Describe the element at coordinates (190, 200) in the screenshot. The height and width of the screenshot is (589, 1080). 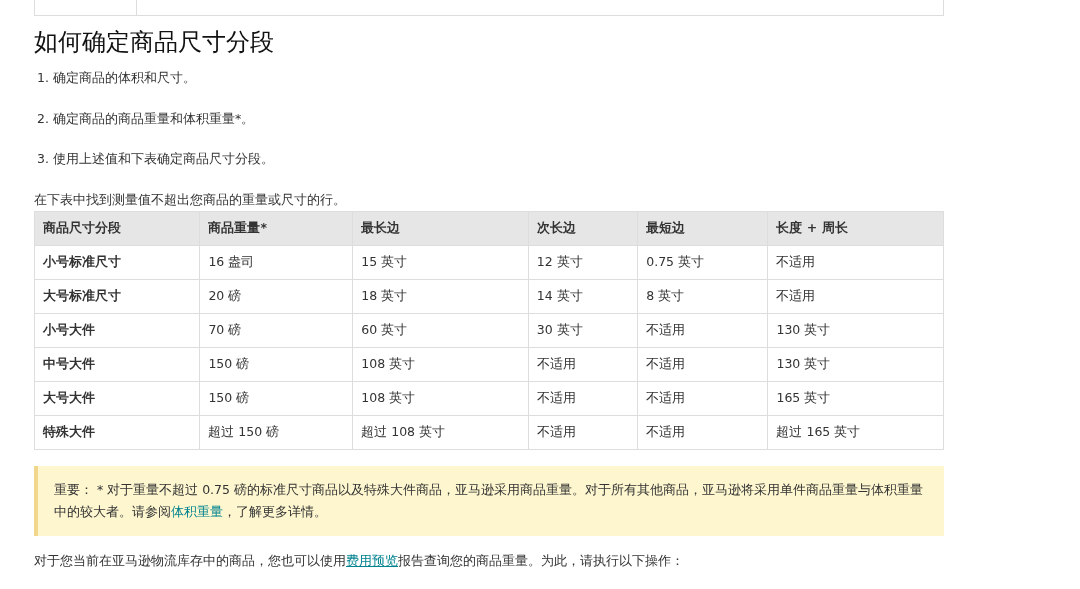
I see `intro-text: 在下表中找到测量值不超出您商品的重量或尺寸的行。` at that location.